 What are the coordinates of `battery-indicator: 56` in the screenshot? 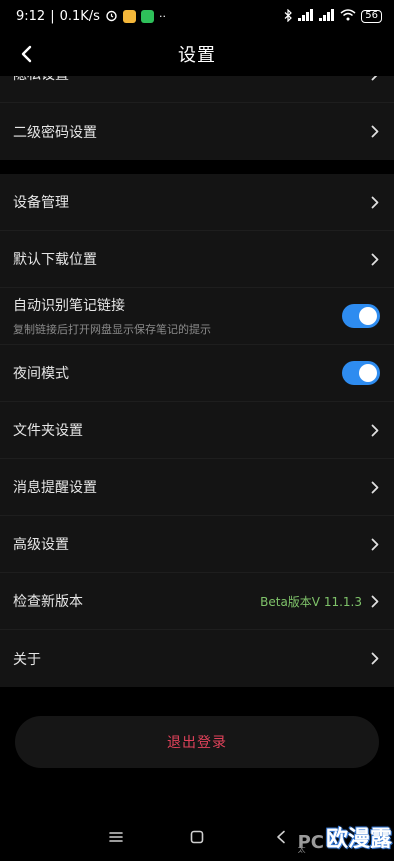 It's located at (371, 16).